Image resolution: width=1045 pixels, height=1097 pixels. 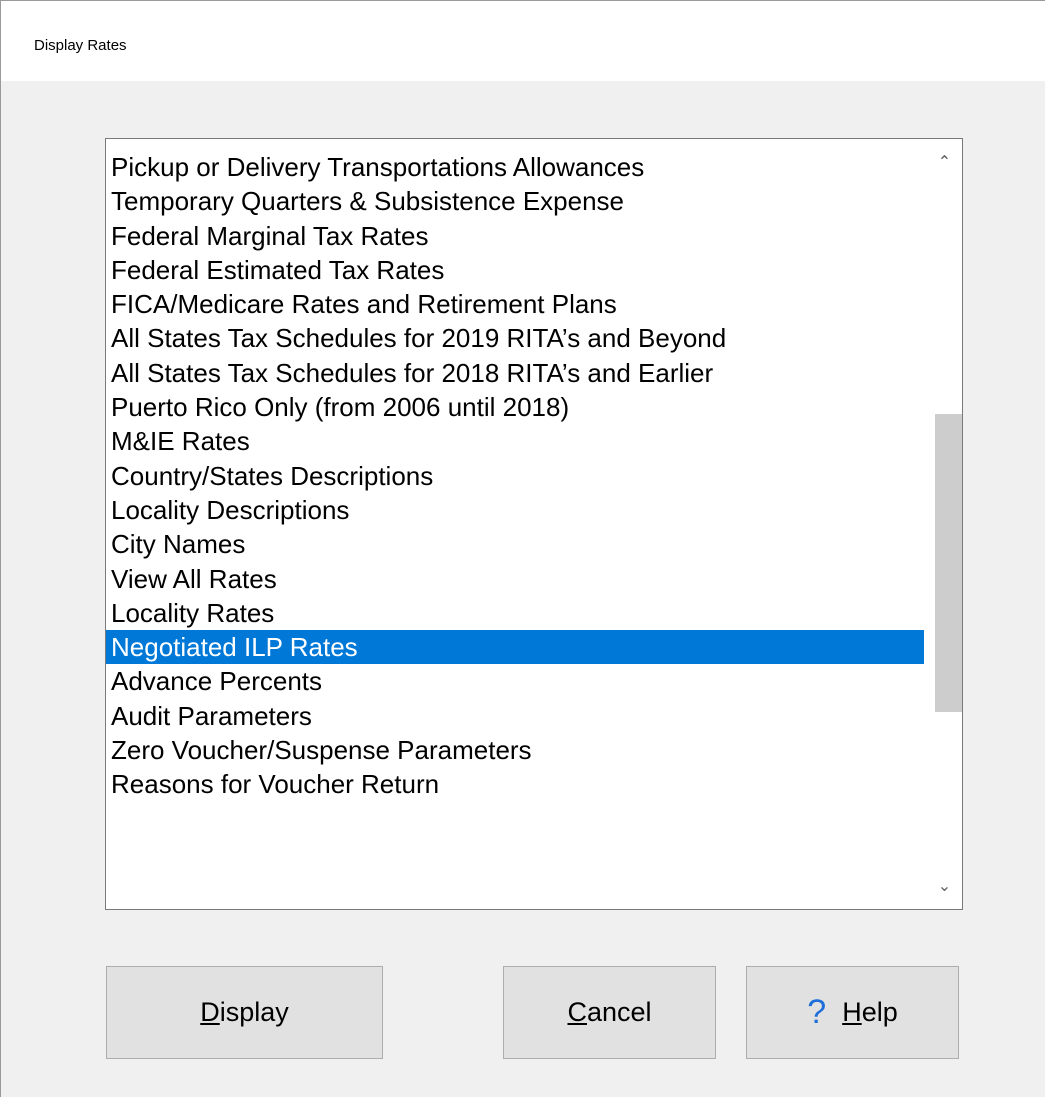 What do you see at coordinates (523, 41) in the screenshot?
I see `title-bar: Display Rates` at bounding box center [523, 41].